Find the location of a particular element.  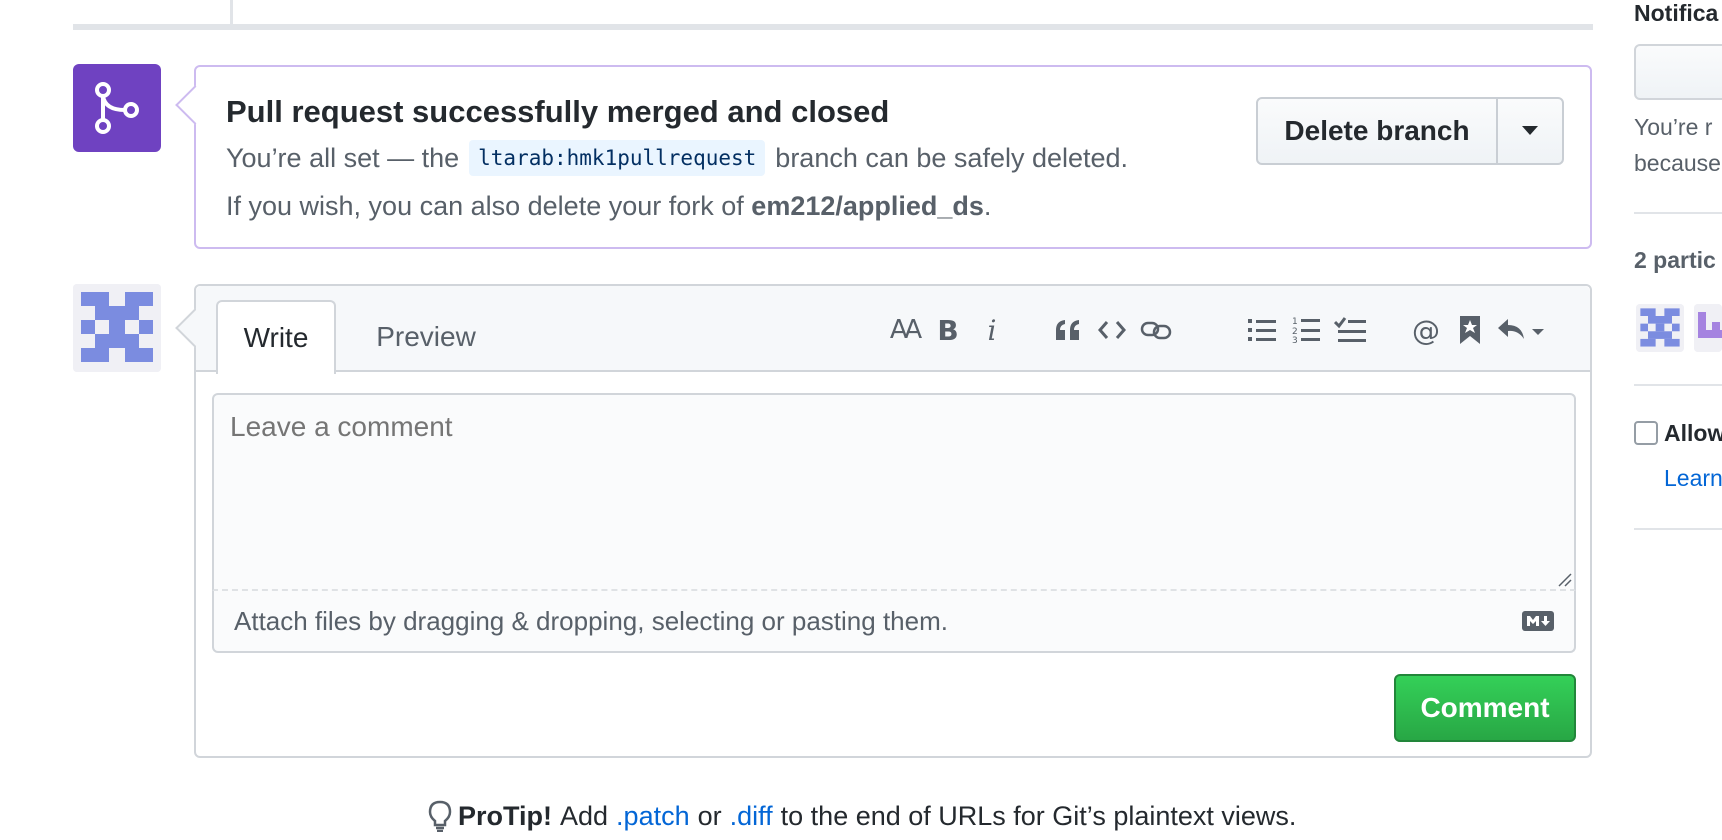

notification-reason: because is located at coordinates (1677, 163).